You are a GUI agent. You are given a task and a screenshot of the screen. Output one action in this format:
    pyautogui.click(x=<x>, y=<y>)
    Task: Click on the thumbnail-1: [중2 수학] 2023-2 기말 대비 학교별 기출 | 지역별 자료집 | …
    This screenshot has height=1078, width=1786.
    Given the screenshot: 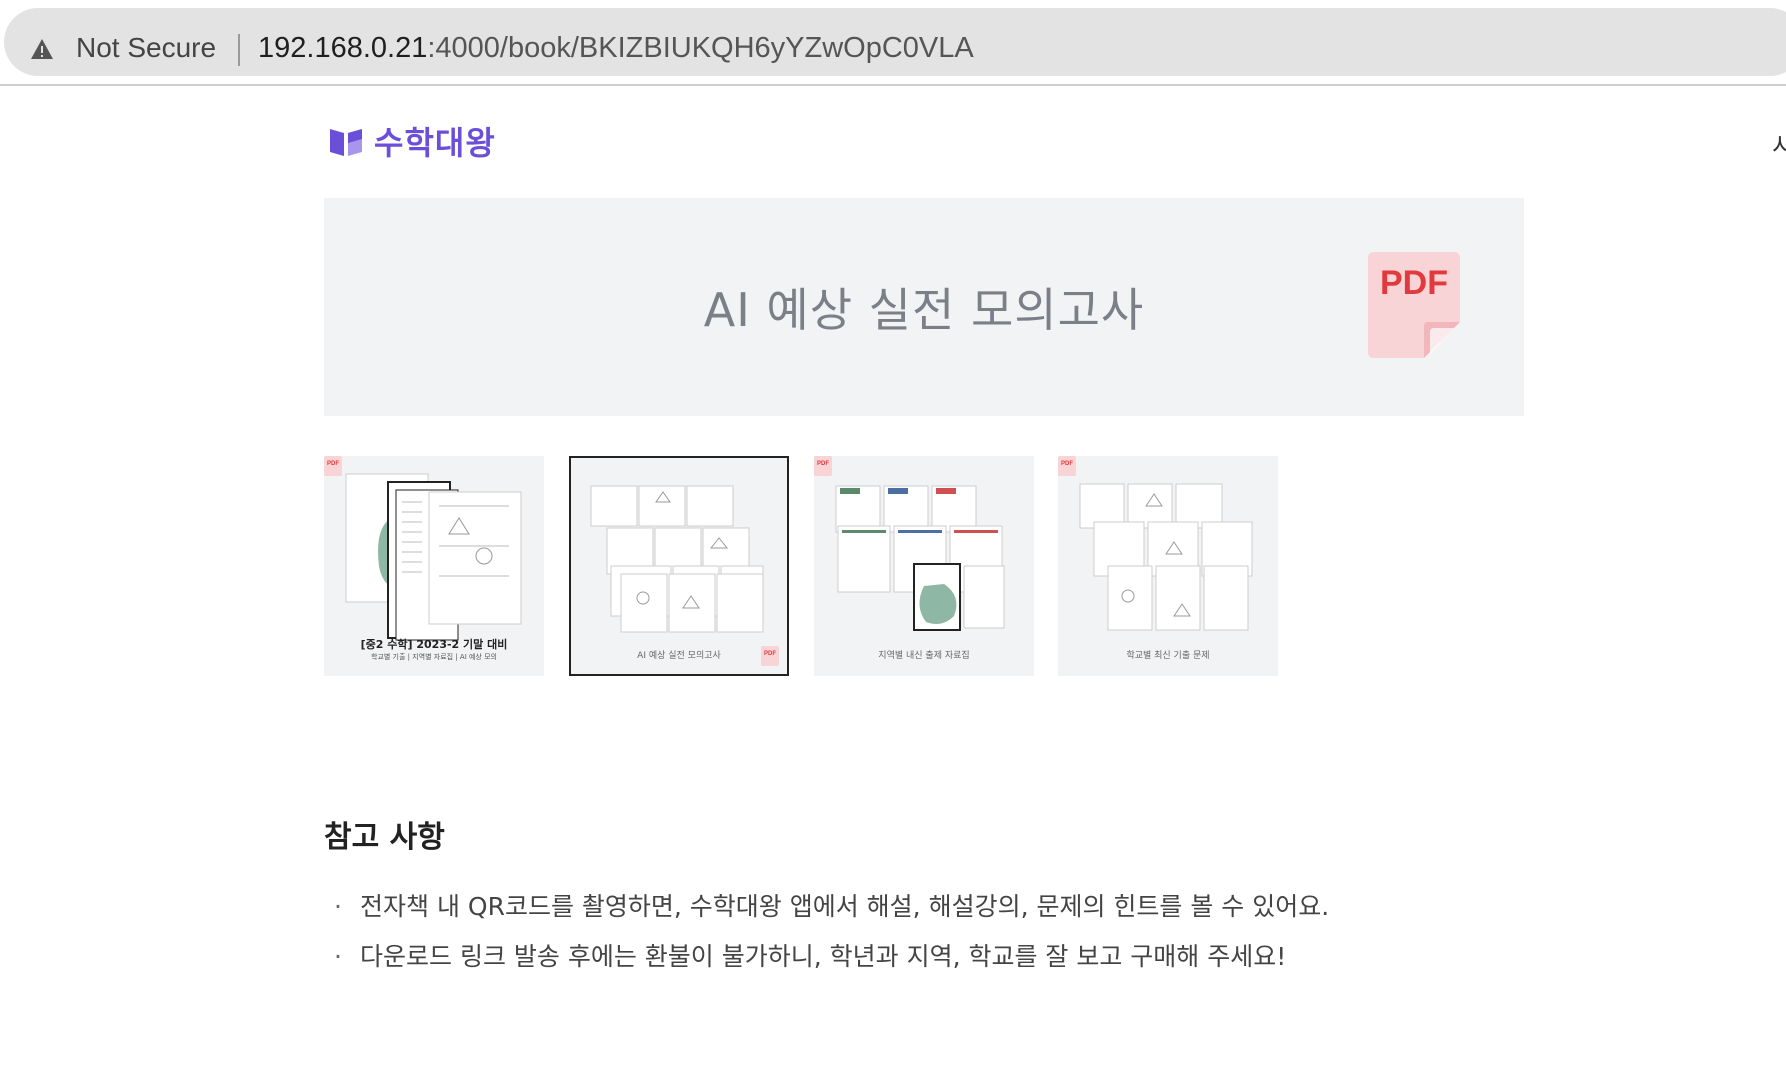 What is the action you would take?
    pyautogui.click(x=434, y=566)
    